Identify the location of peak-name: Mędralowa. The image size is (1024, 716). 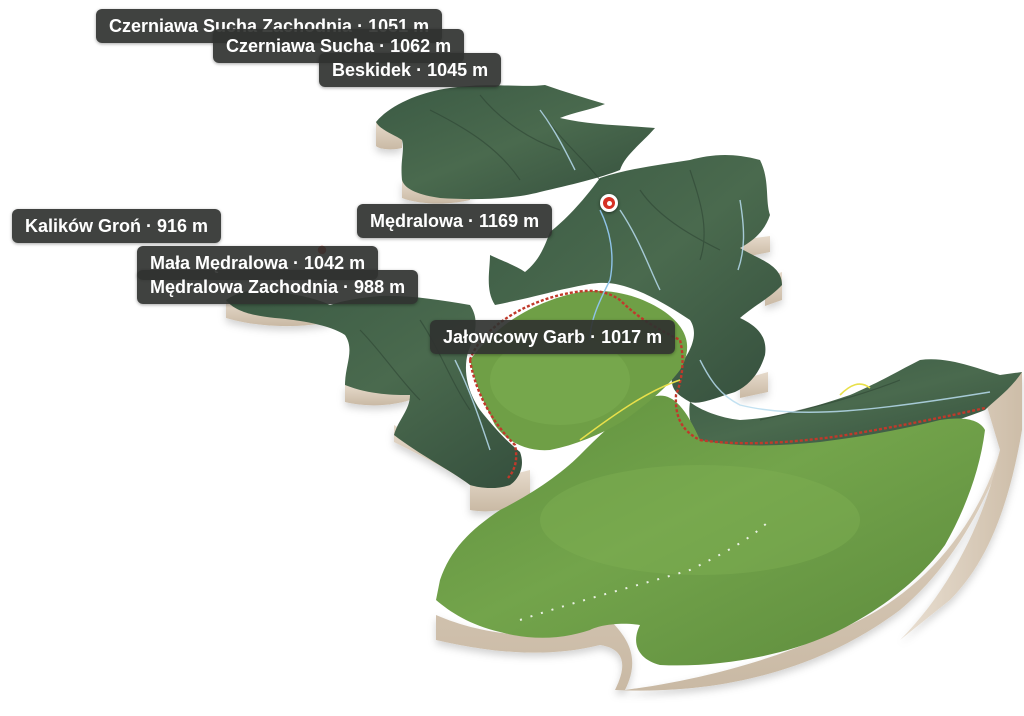
(417, 221).